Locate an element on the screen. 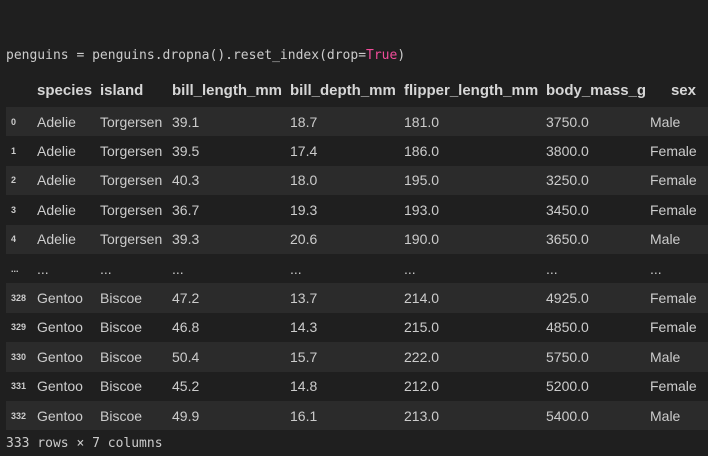 This screenshot has width=708, height=456. table-cell: 16.1 is located at coordinates (304, 415).